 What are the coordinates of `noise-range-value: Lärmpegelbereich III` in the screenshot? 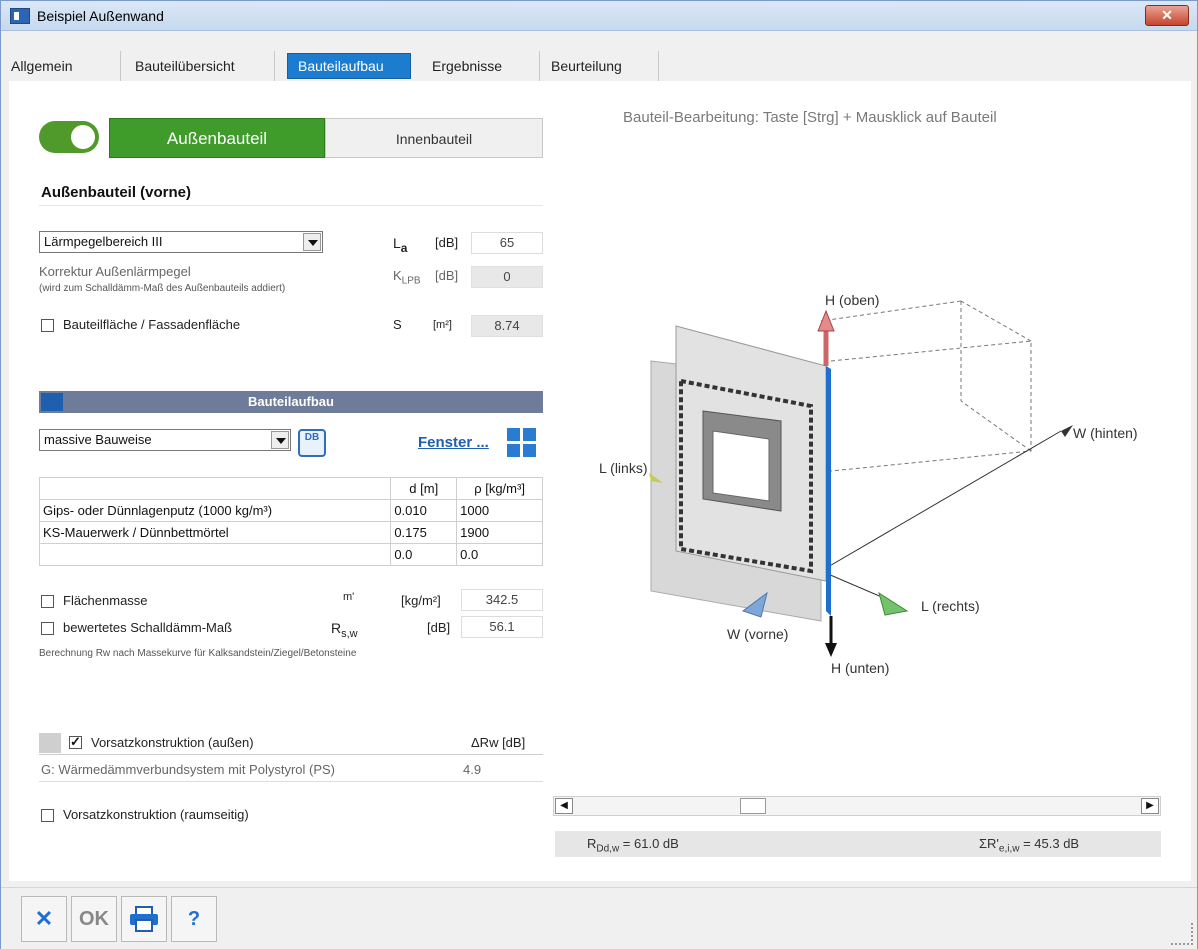 It's located at (103, 241).